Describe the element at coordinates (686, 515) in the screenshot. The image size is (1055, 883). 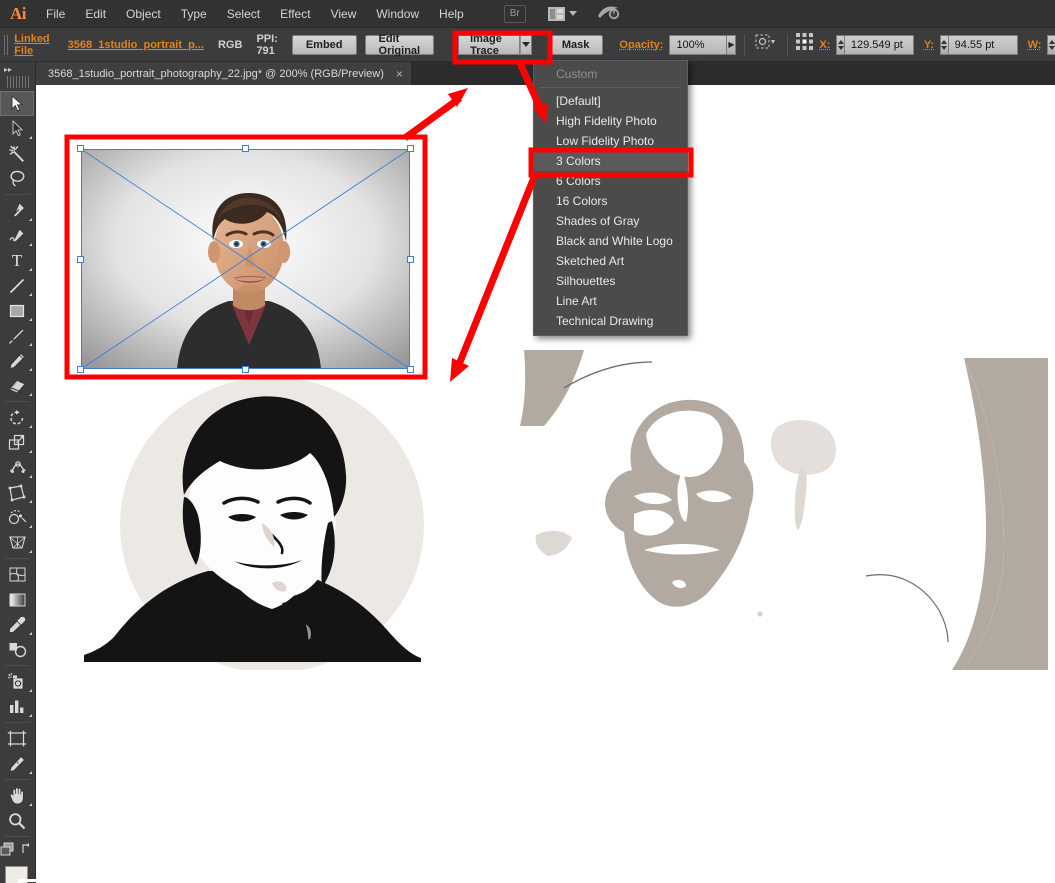
I see `taupe-traced-face-shape` at that location.